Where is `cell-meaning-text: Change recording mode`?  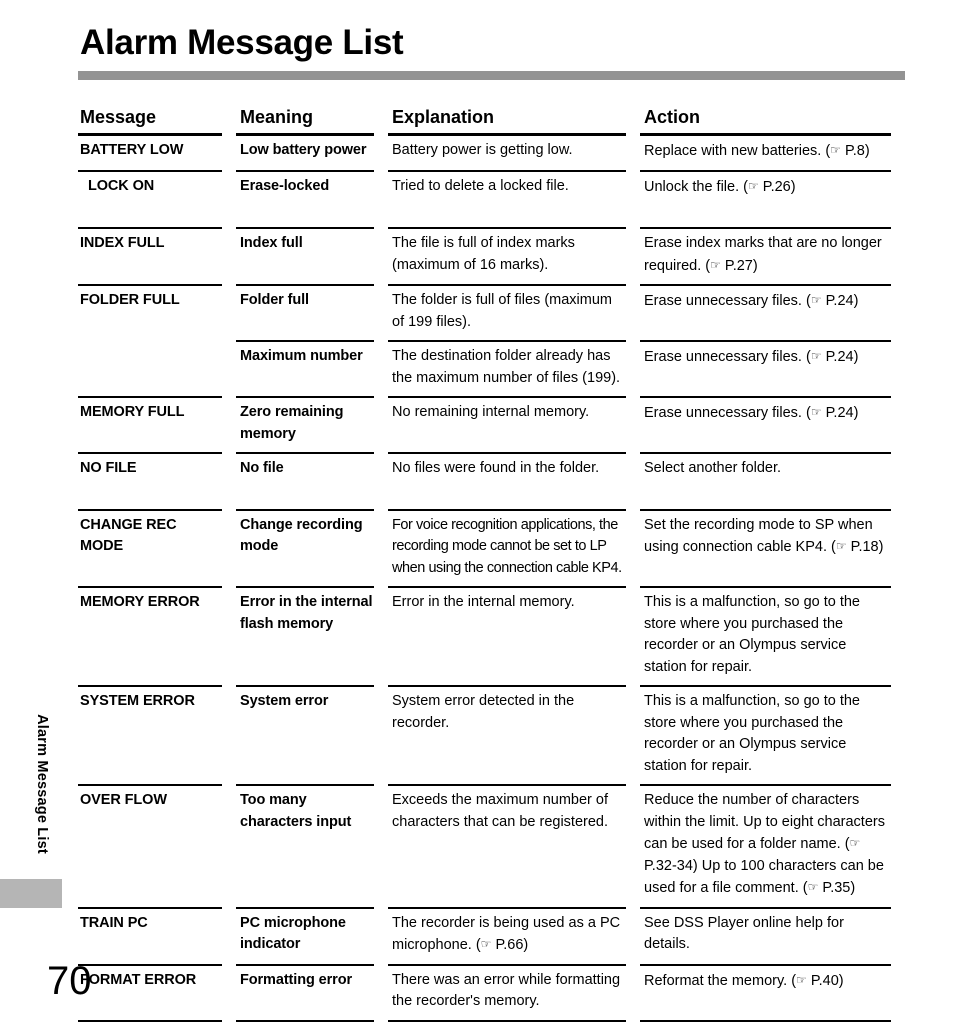 cell-meaning-text: Change recording mode is located at coordinates (301, 535).